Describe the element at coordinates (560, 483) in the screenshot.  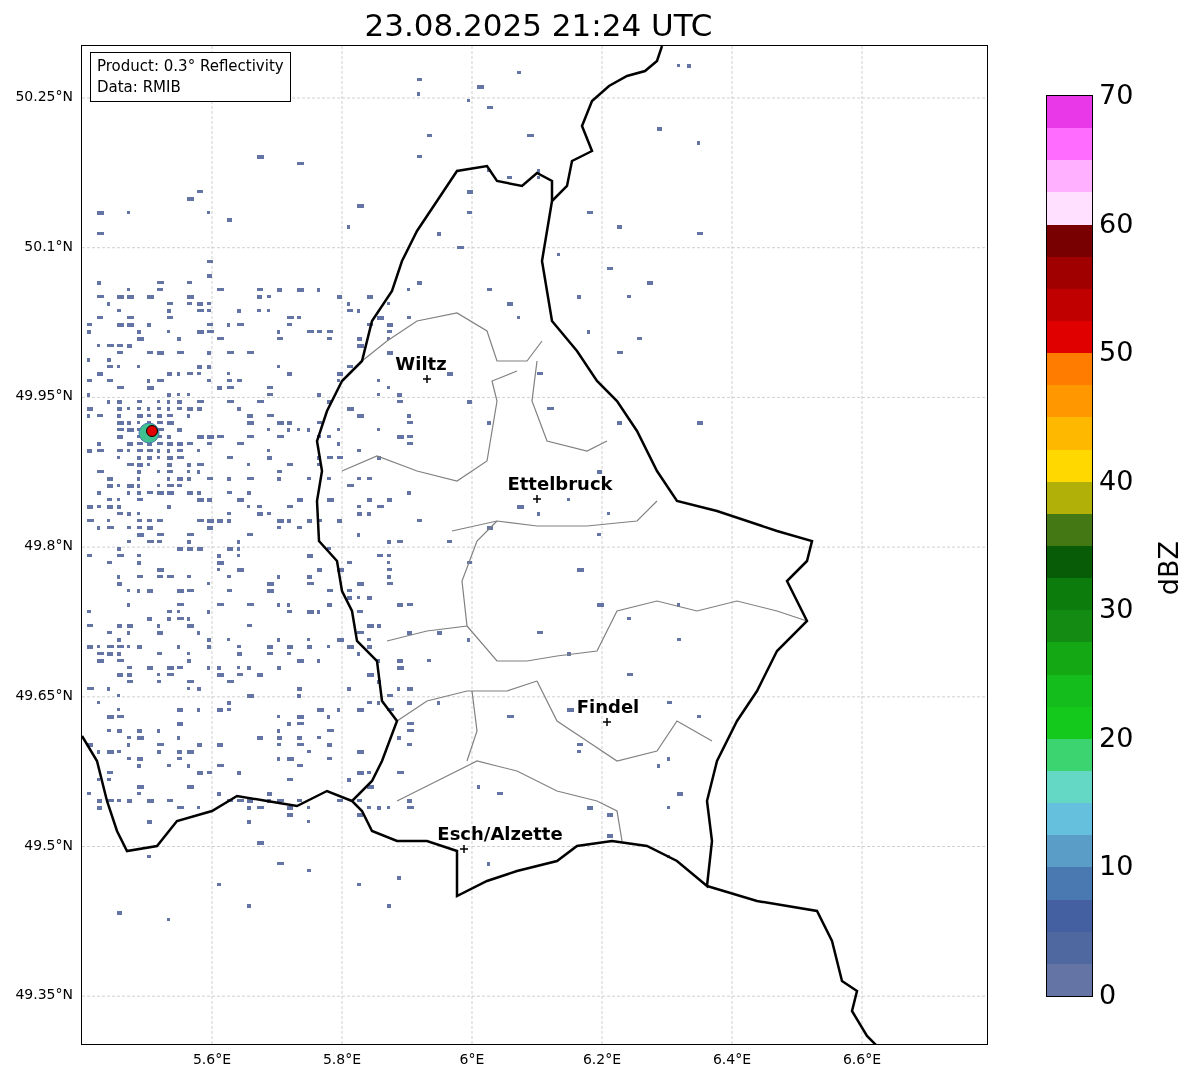
I see `city-label: Ettelbruck` at that location.